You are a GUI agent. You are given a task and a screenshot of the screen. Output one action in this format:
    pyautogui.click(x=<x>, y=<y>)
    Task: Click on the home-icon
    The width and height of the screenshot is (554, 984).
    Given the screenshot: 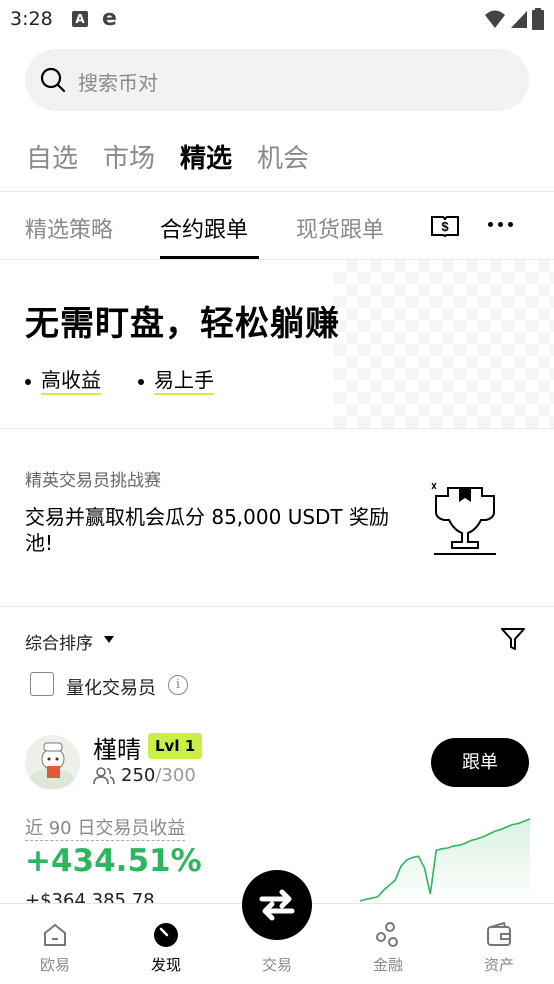 What is the action you would take?
    pyautogui.click(x=55, y=934)
    